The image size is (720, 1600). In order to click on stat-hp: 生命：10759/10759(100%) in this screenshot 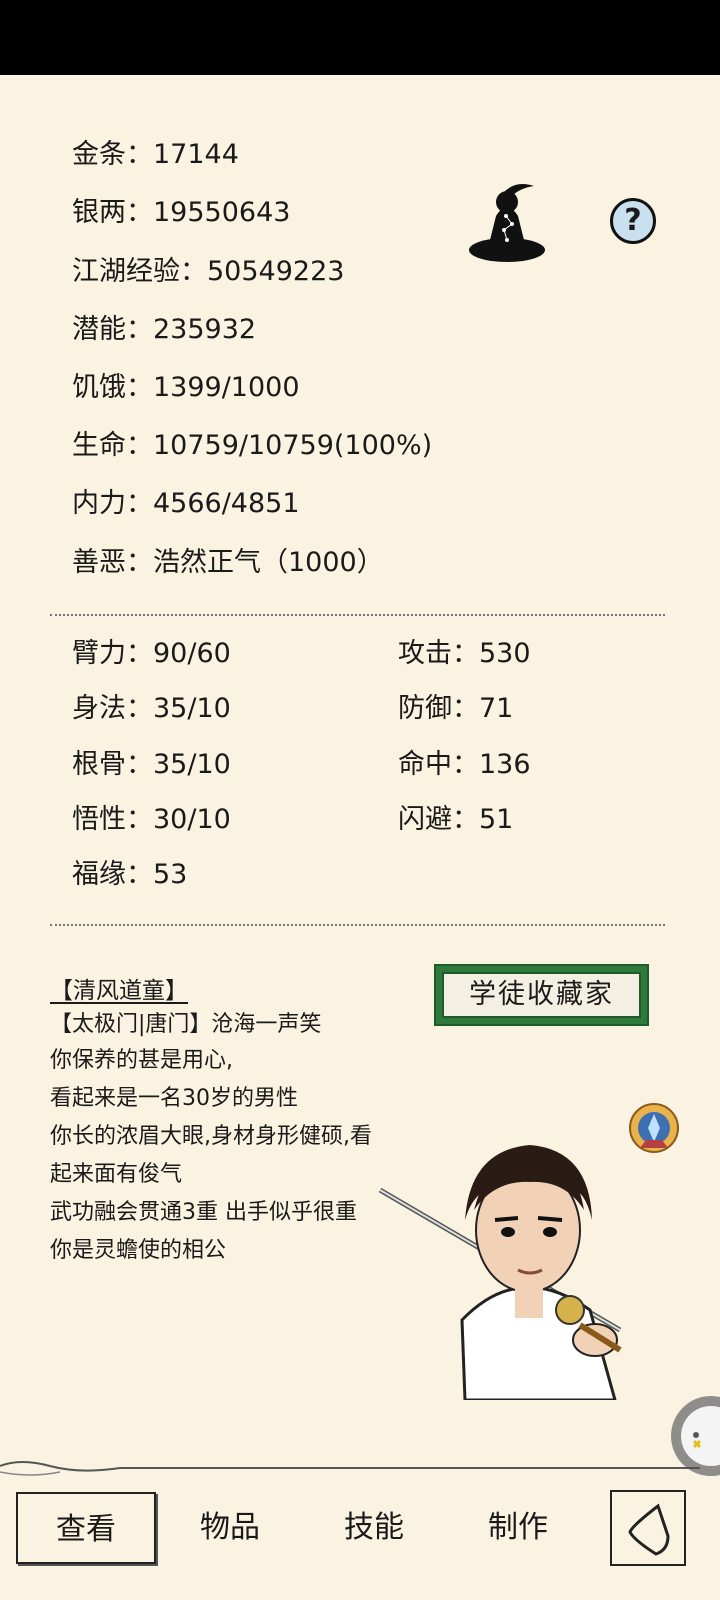, I will do `click(252, 445)`.